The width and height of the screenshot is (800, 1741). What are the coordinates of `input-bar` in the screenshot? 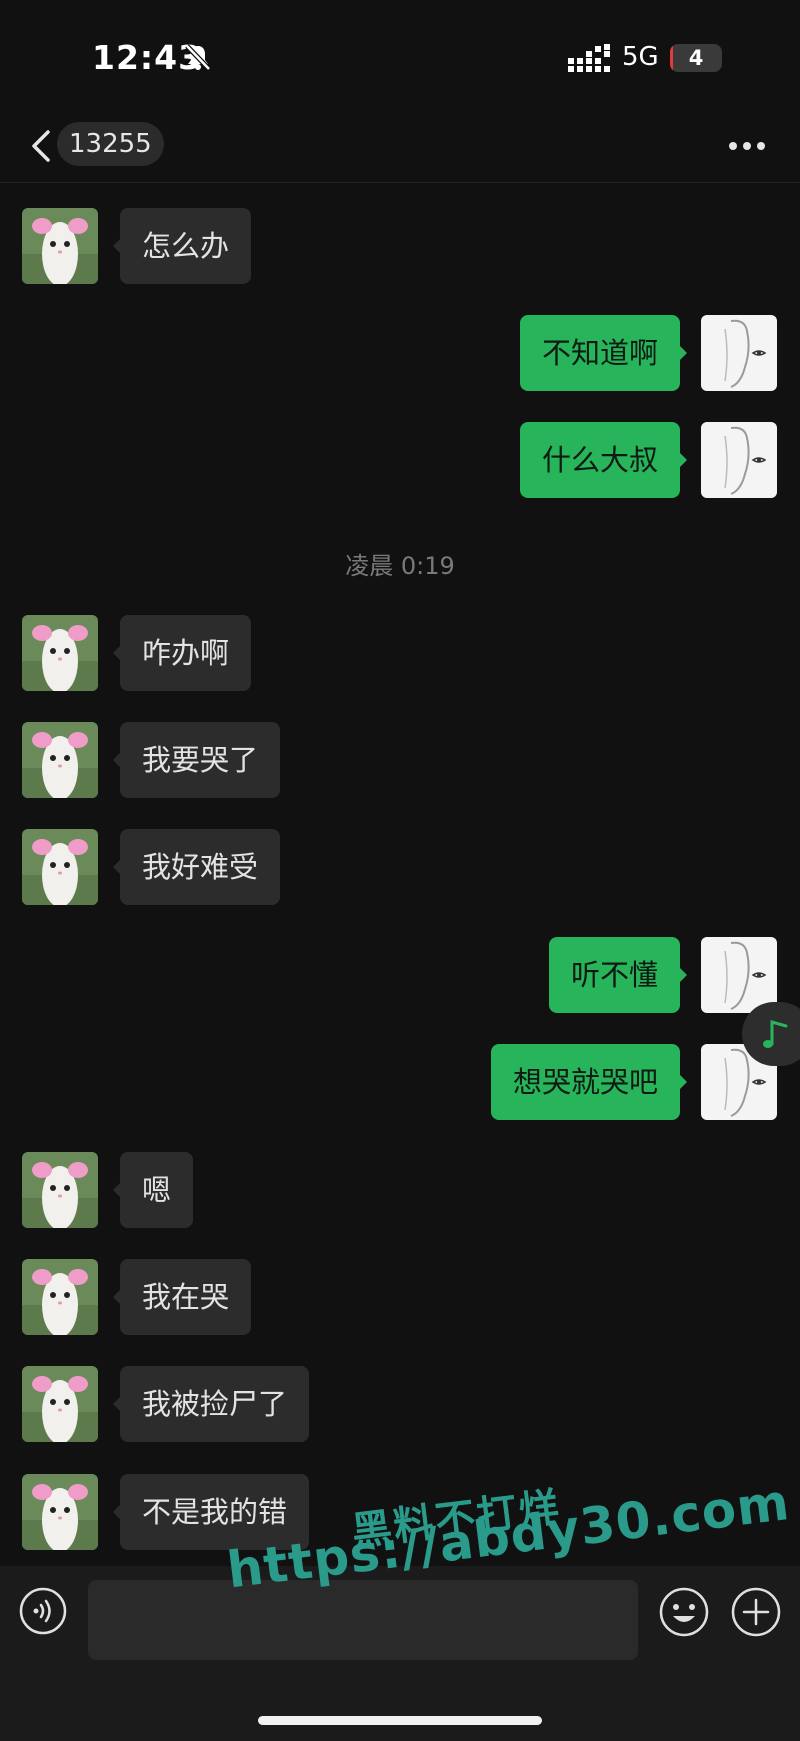 It's located at (400, 1653).